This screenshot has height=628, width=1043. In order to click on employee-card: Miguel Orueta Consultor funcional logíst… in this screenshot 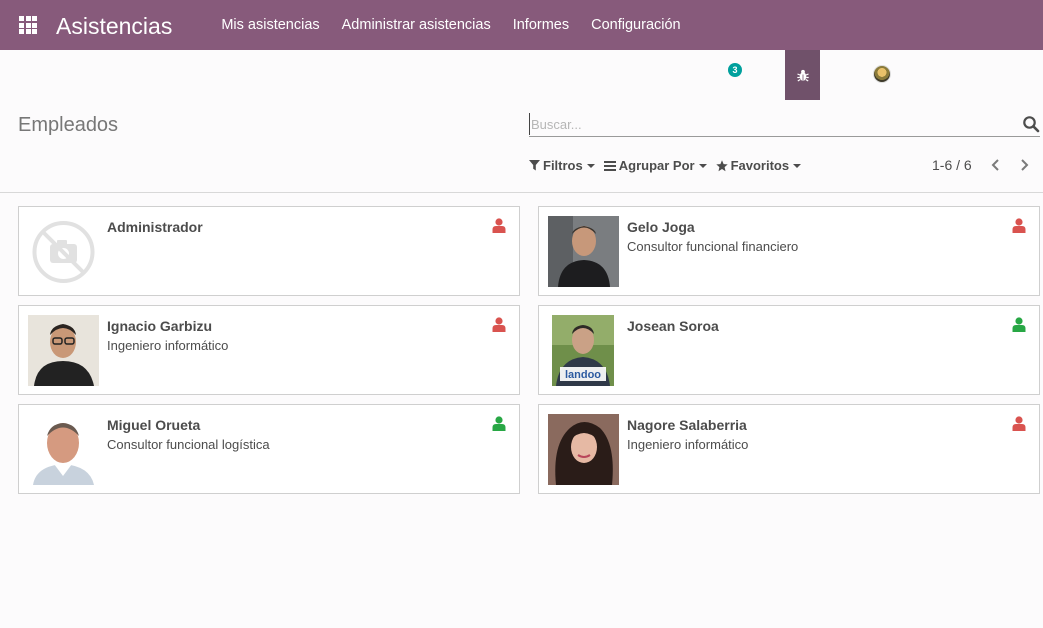, I will do `click(269, 449)`.